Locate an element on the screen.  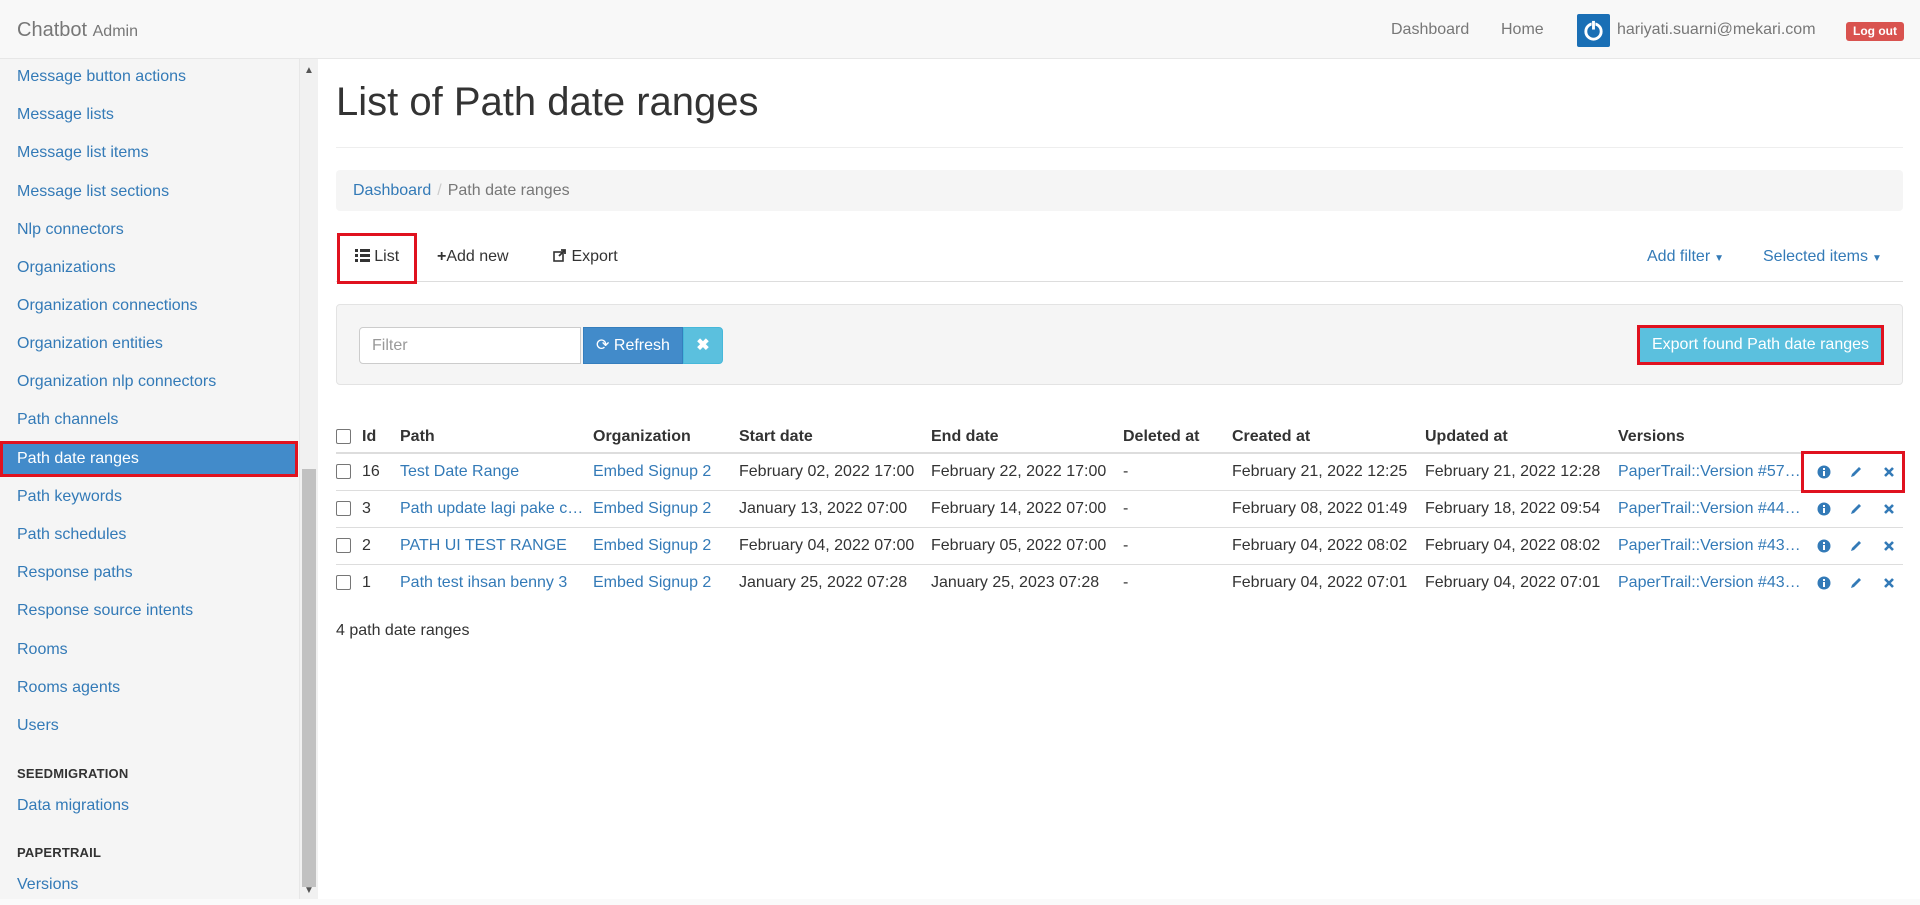
sidebar-item-message-list-items: Message list items is located at coordinates (149, 153).